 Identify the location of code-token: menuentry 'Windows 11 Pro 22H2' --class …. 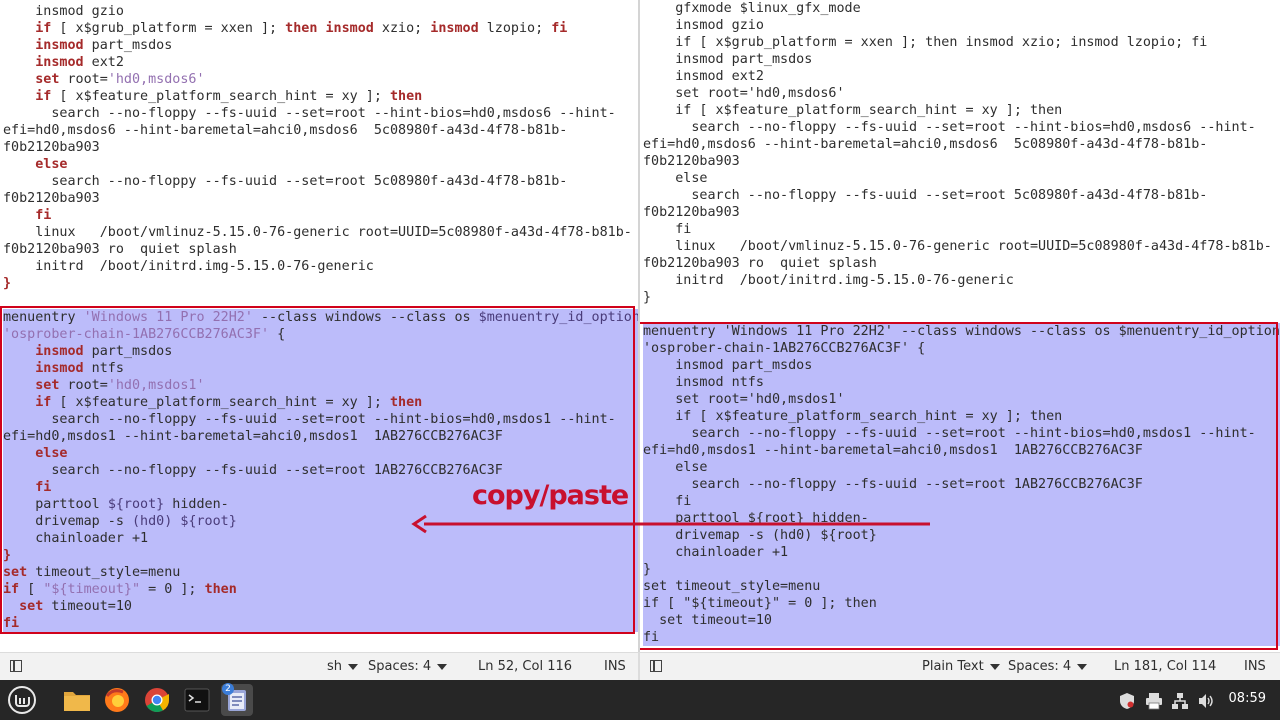
(961, 331).